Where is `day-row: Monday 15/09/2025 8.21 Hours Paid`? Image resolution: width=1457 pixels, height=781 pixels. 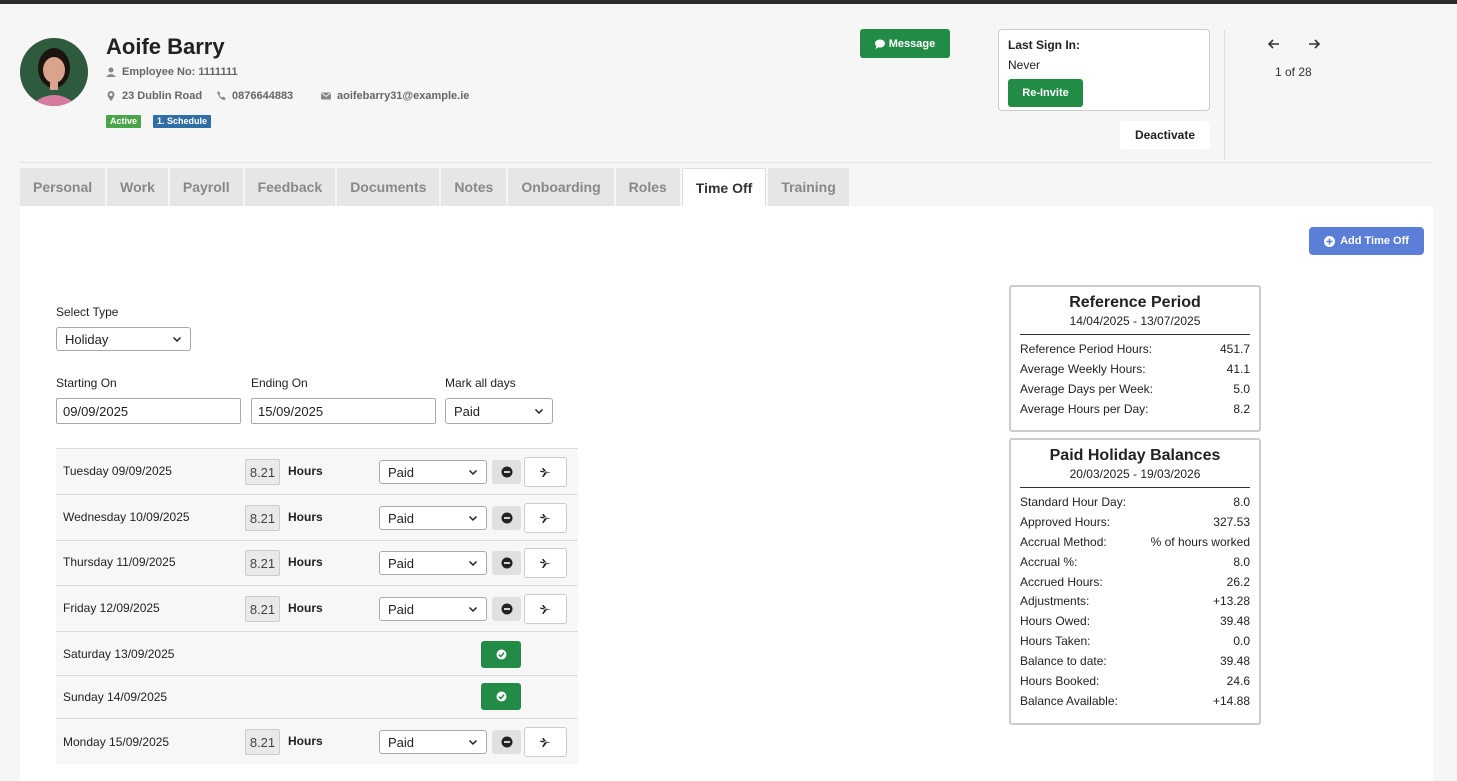
day-row: Monday 15/09/2025 8.21 Hours Paid is located at coordinates (317, 741).